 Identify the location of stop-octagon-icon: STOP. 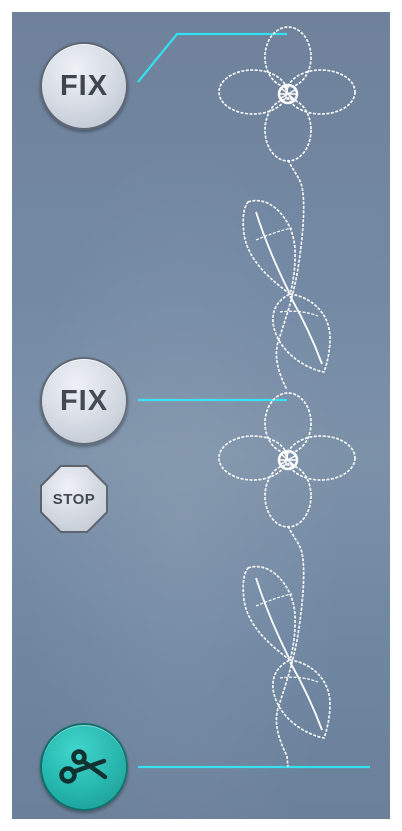
(74, 499).